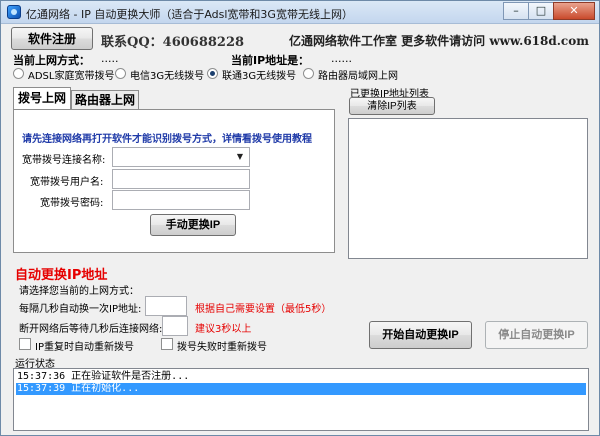  What do you see at coordinates (189, 14) in the screenshot?
I see `window-title: 亿通网络 - IP 自动更换大师（适合于Adsl宽带和3G宽带无线上网）` at bounding box center [189, 14].